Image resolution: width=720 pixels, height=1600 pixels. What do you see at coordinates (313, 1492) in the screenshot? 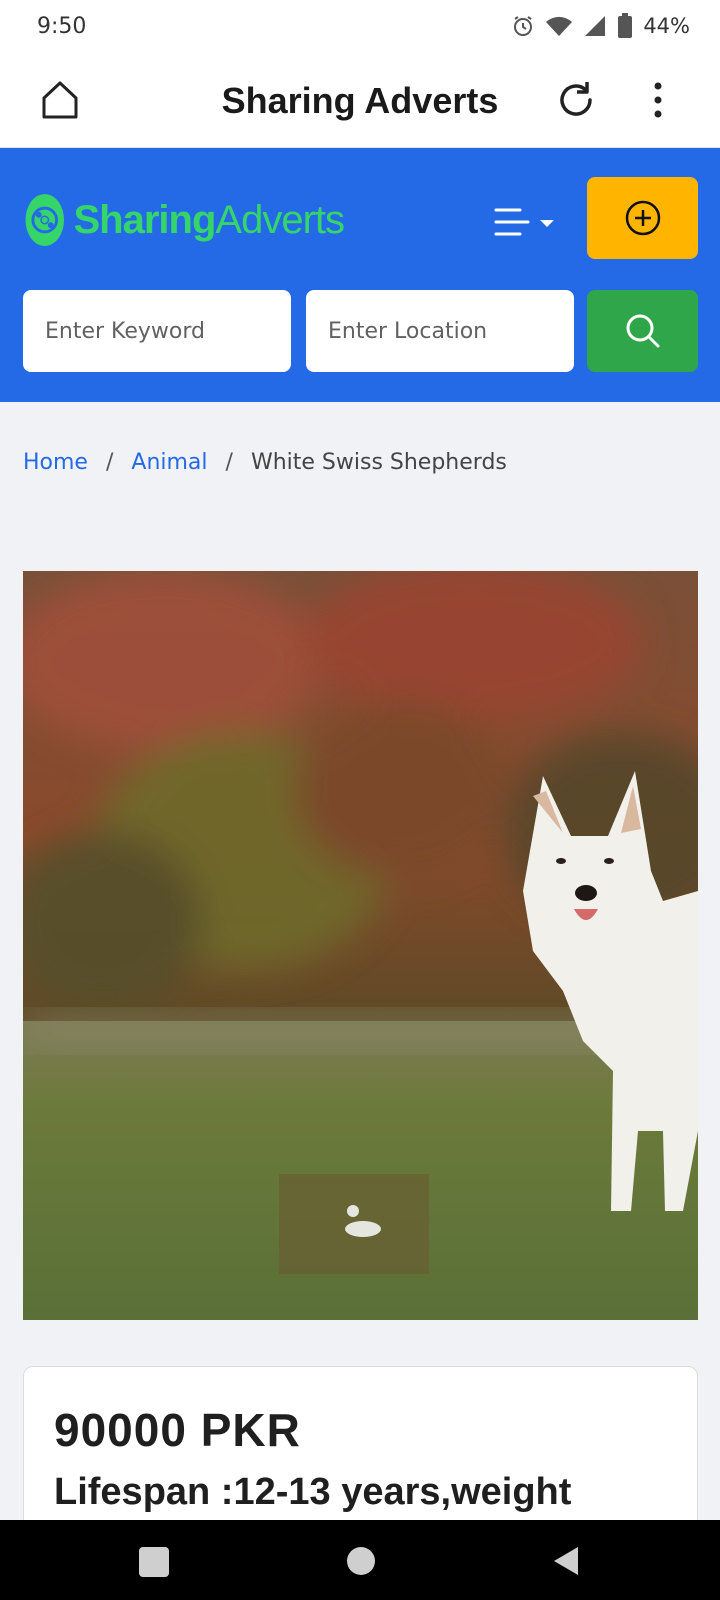
I see `listing-title: Lifespan :12-13 years,weight` at bounding box center [313, 1492].